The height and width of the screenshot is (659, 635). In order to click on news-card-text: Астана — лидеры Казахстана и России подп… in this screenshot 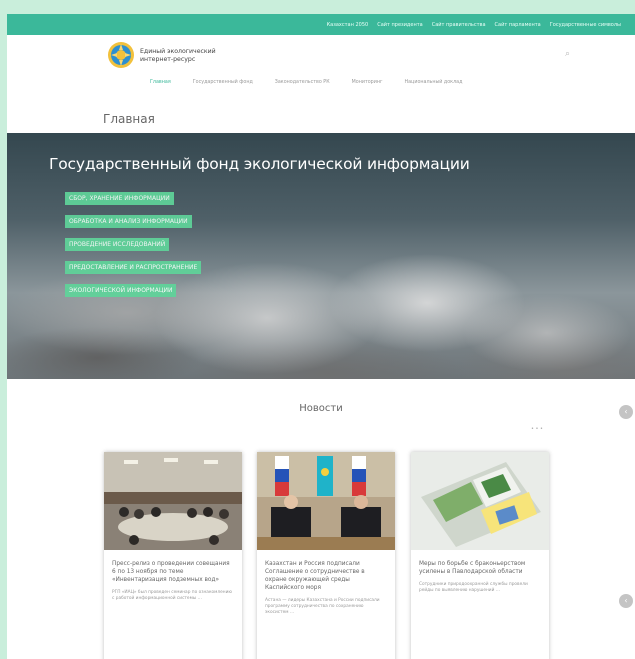, I will do `click(322, 606)`.